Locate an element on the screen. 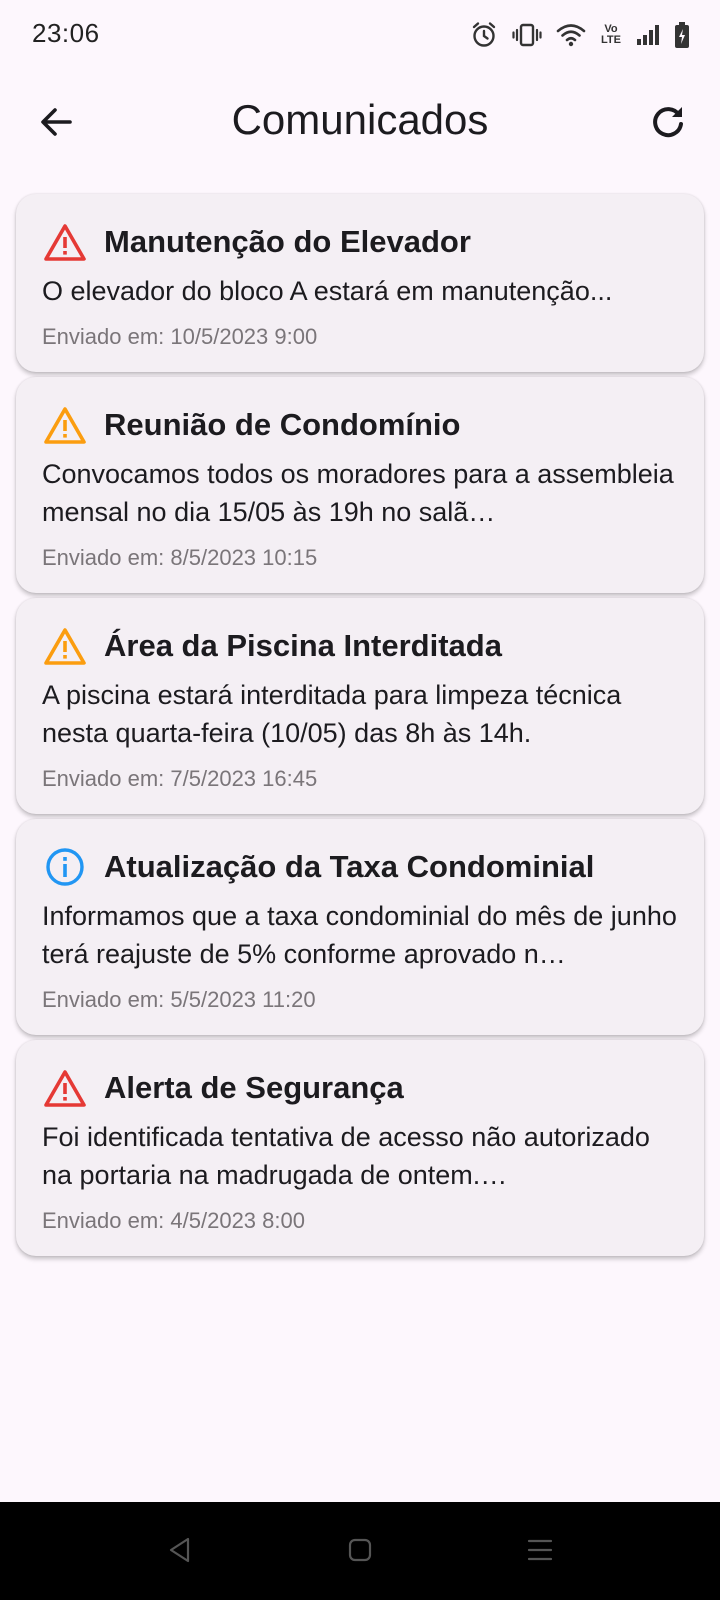  volte-icon: Vo LTE is located at coordinates (611, 34).